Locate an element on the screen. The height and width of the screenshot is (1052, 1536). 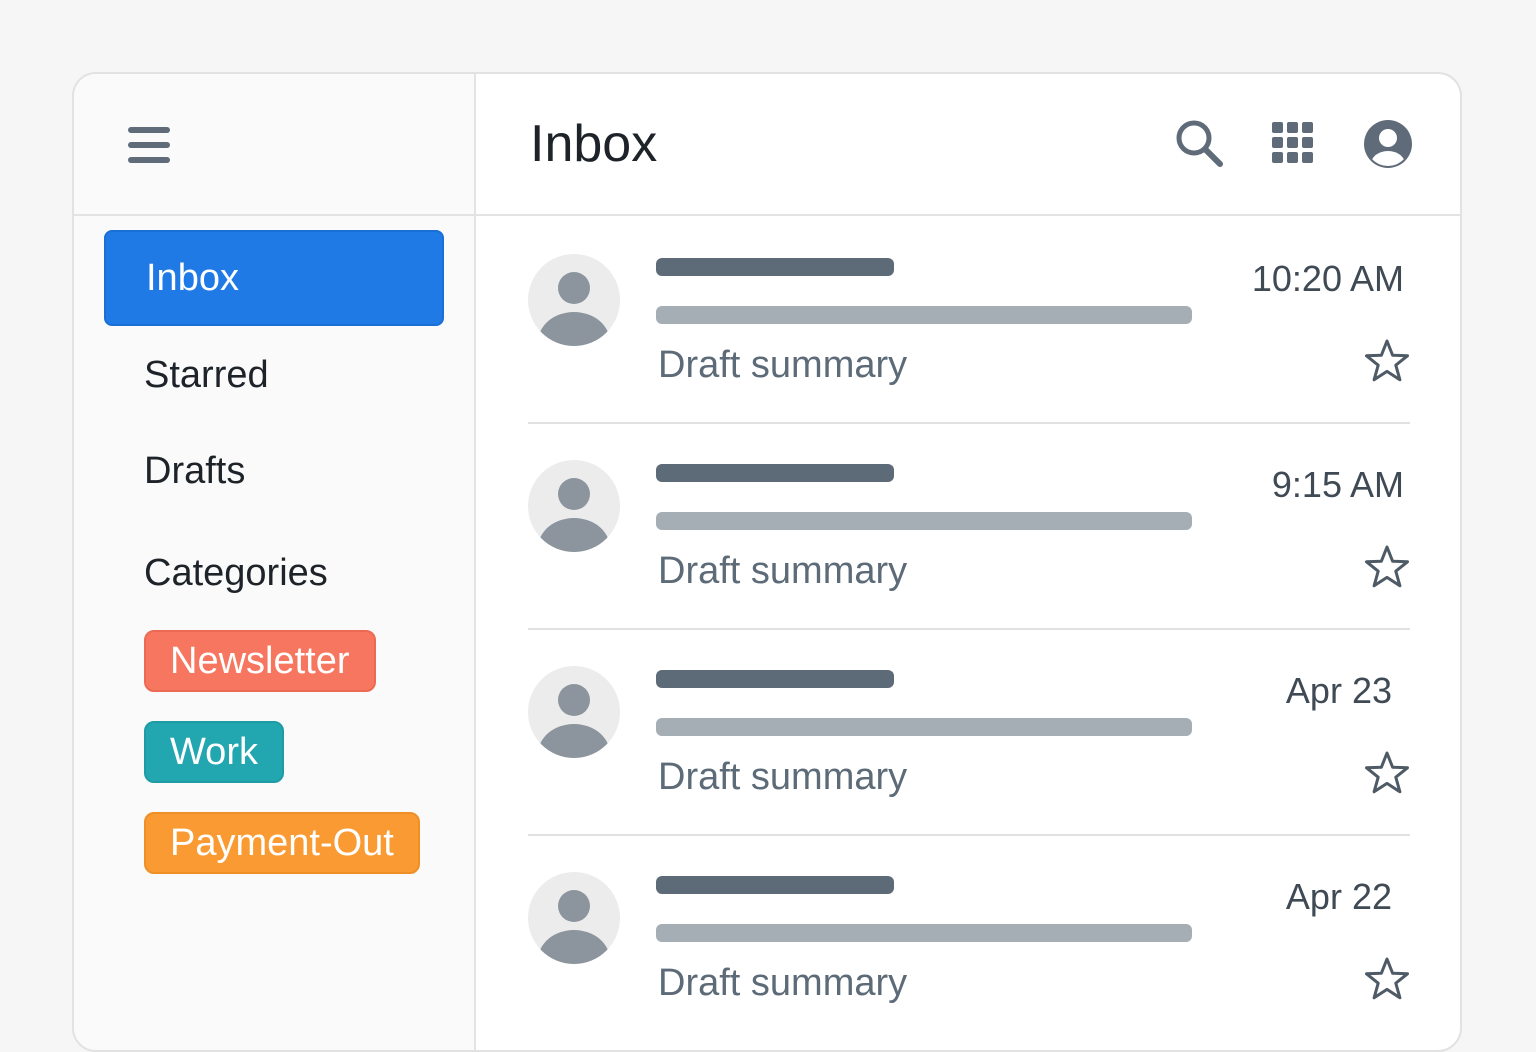
category-chip-label: Payment-Out is located at coordinates (282, 842).